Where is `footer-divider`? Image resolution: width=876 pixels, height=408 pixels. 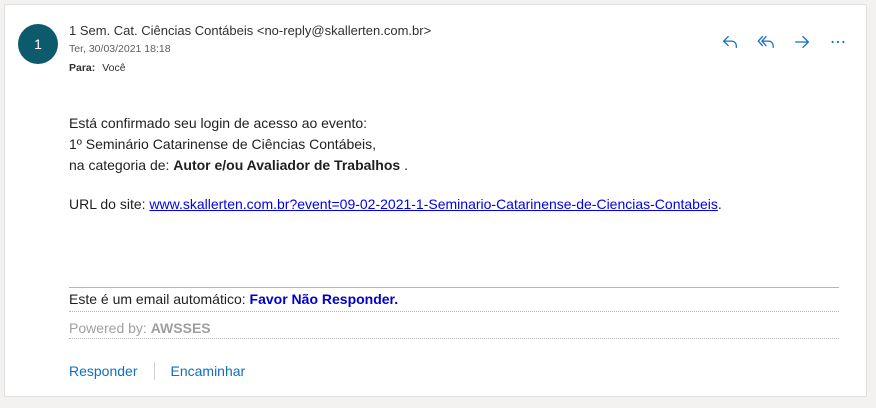
footer-divider is located at coordinates (454, 287).